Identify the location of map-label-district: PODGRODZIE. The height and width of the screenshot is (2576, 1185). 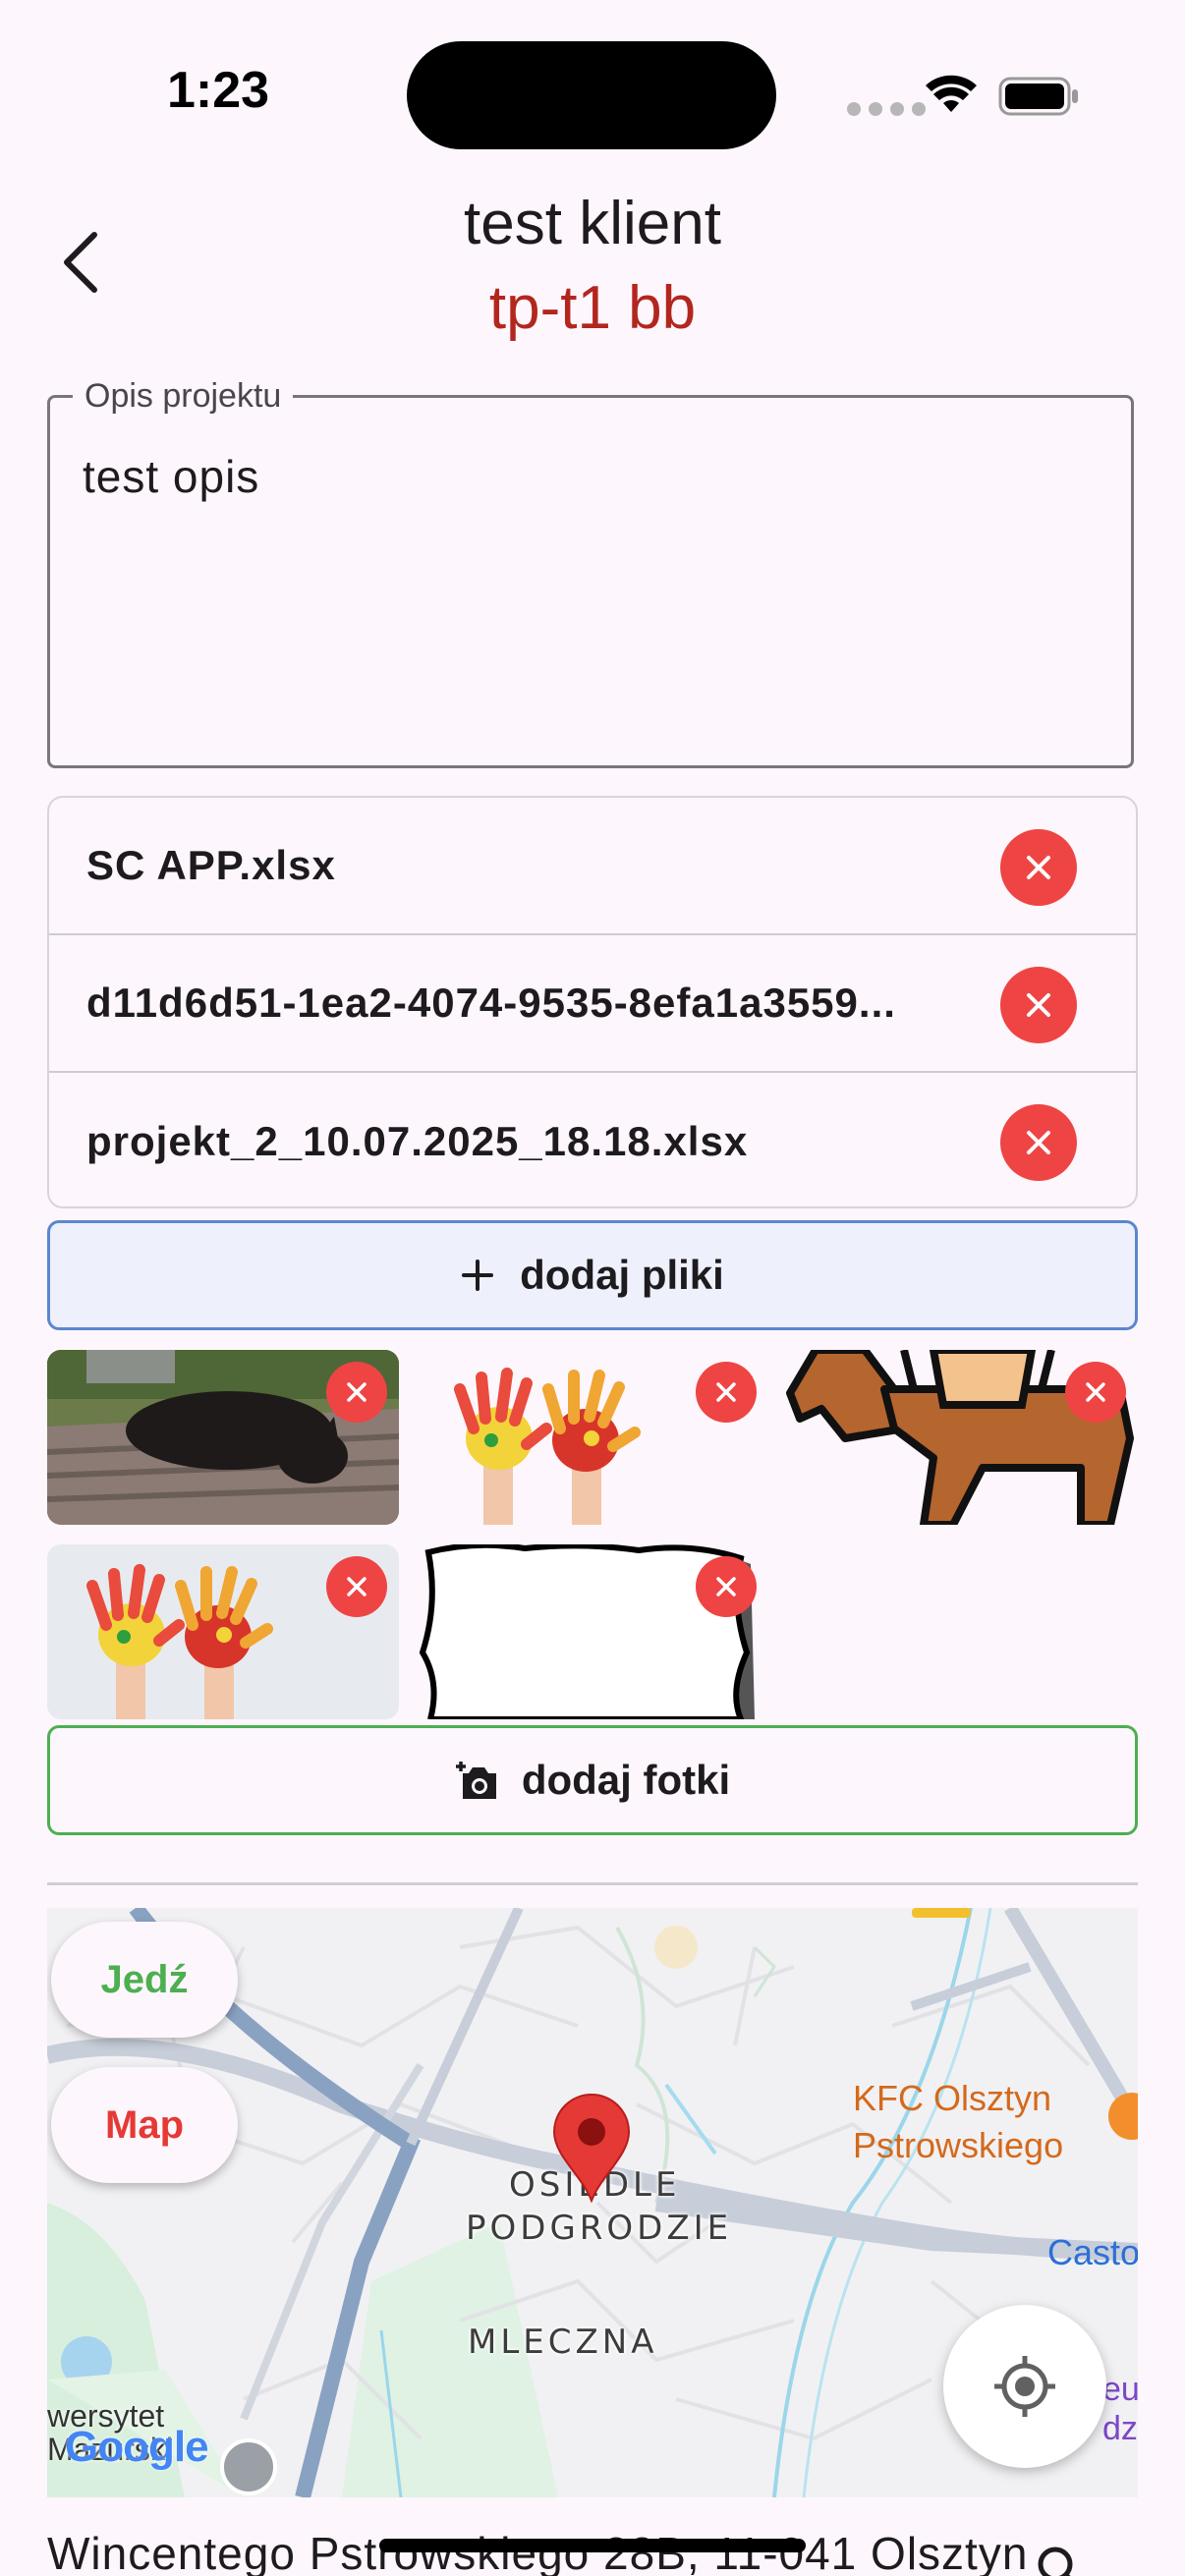
(600, 2228).